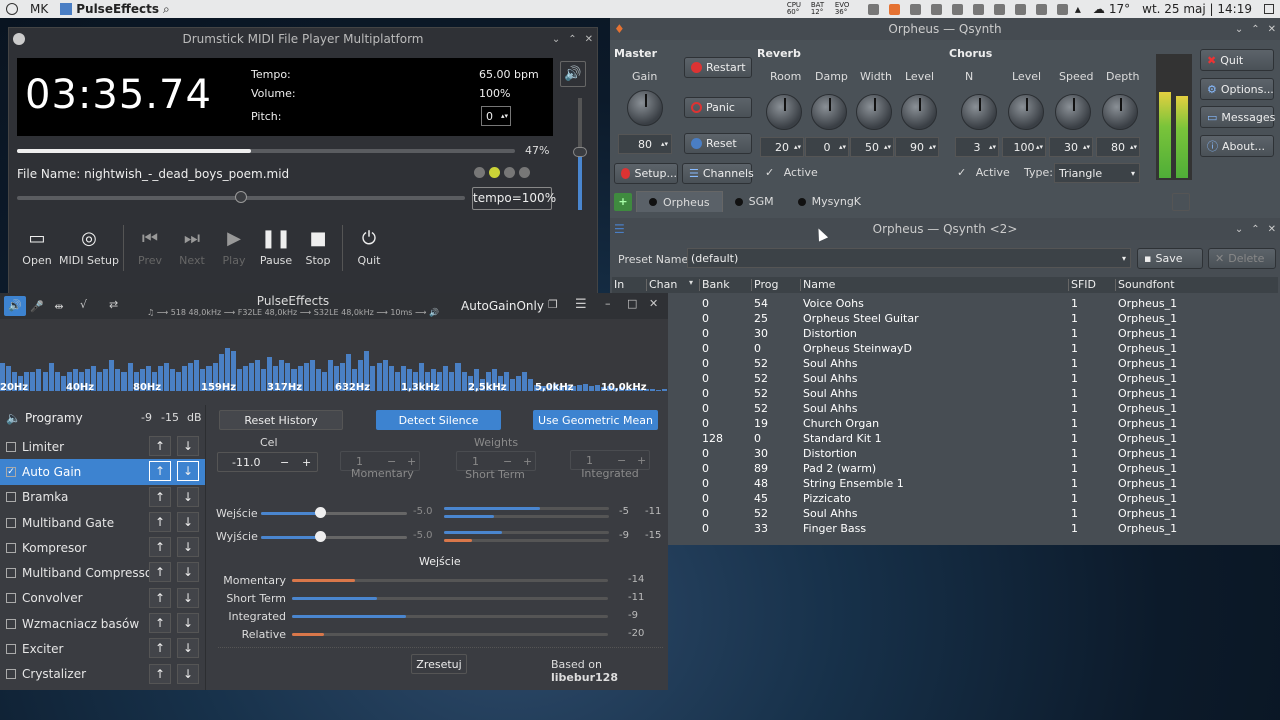 Image resolution: width=1280 pixels, height=720 pixels. Describe the element at coordinates (83, 304) in the screenshot. I see `equalizer-curve-icon: √` at that location.